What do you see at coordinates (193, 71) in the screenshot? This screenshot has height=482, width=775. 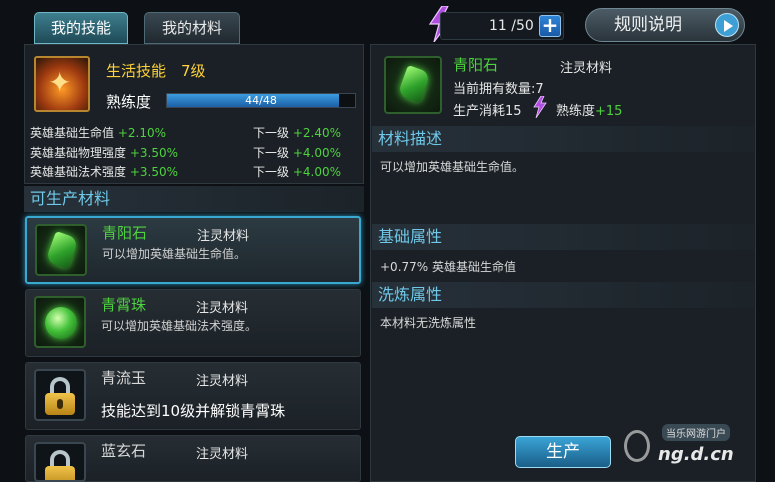 I see `skill-level: 7级` at bounding box center [193, 71].